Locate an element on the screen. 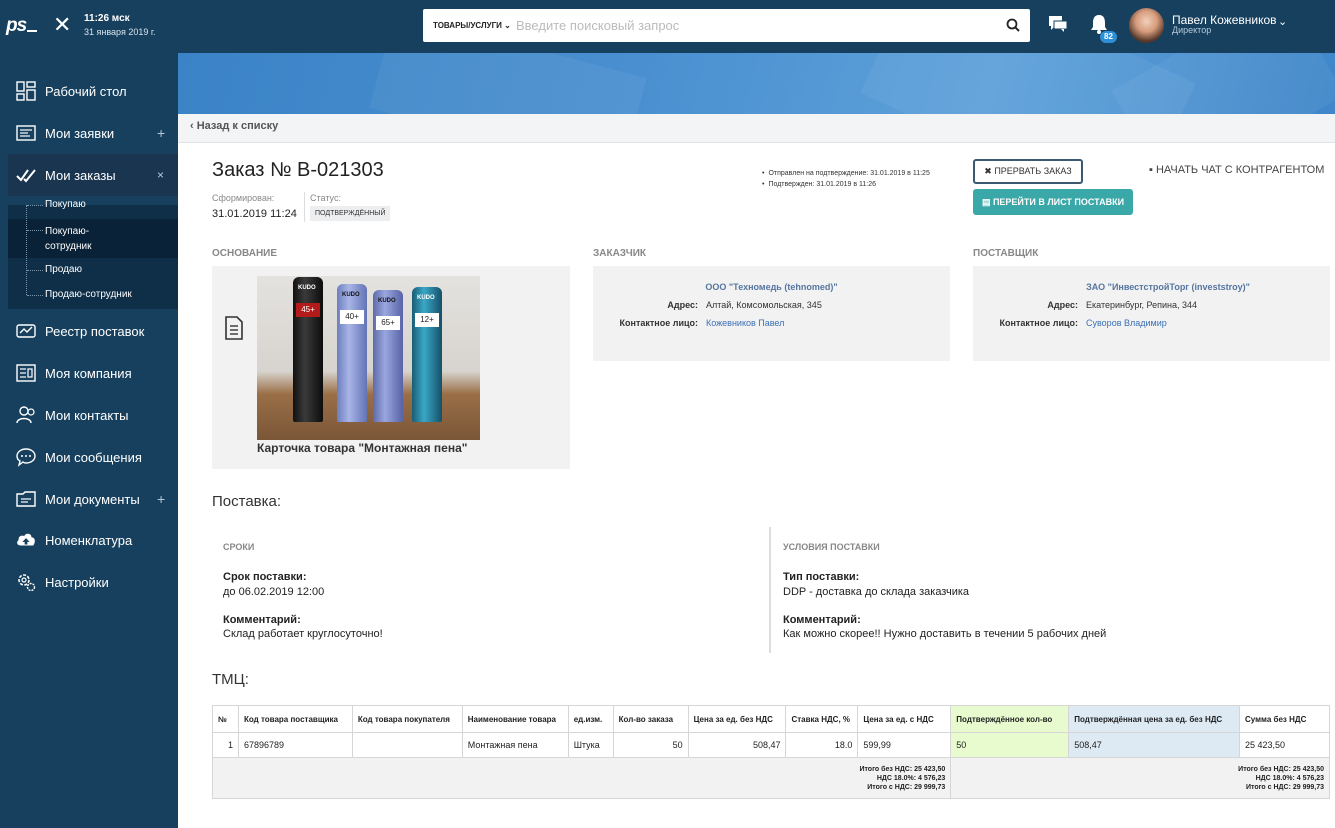  submenu-item-selling-employee: Продаю-сотрудник is located at coordinates (88, 294).